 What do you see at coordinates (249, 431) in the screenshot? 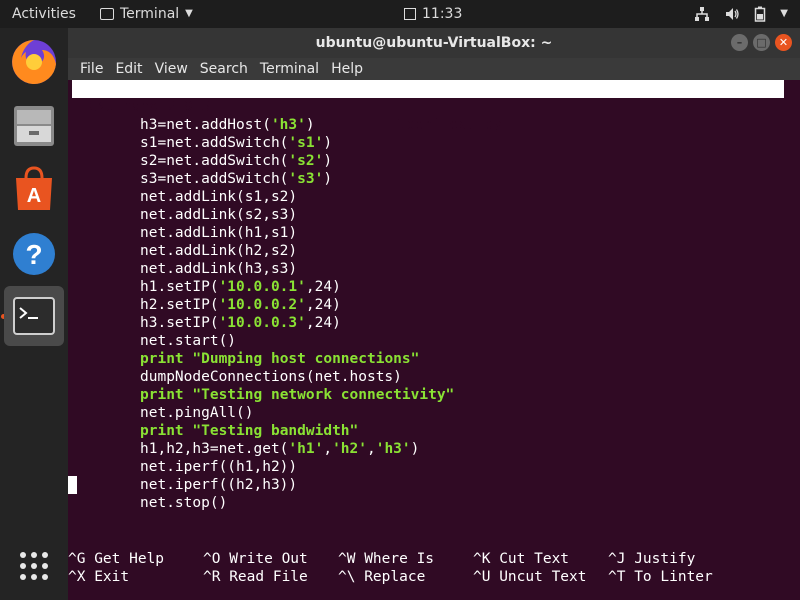
I see `code-line: print "Testing bandwidth"` at bounding box center [249, 431].